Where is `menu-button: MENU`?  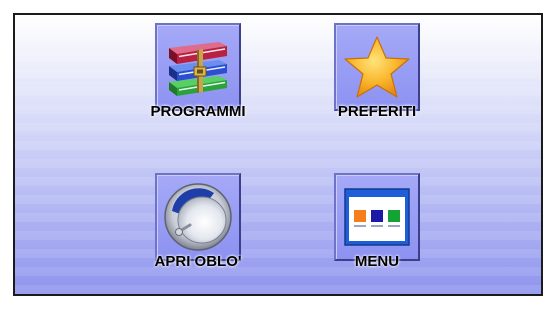 menu-button: MENU is located at coordinates (377, 233).